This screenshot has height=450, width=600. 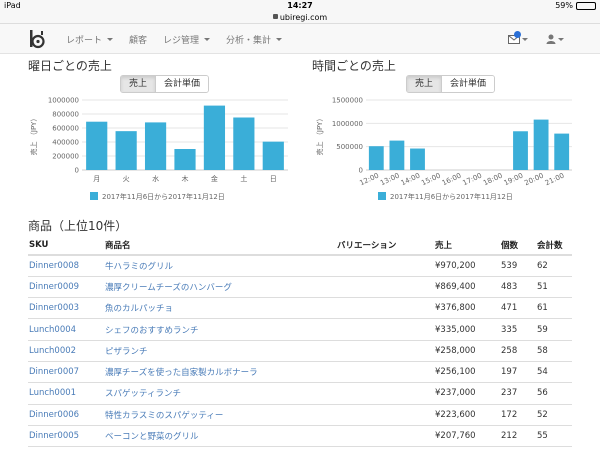 I want to click on column-header-name: 商品名, so click(x=220, y=246).